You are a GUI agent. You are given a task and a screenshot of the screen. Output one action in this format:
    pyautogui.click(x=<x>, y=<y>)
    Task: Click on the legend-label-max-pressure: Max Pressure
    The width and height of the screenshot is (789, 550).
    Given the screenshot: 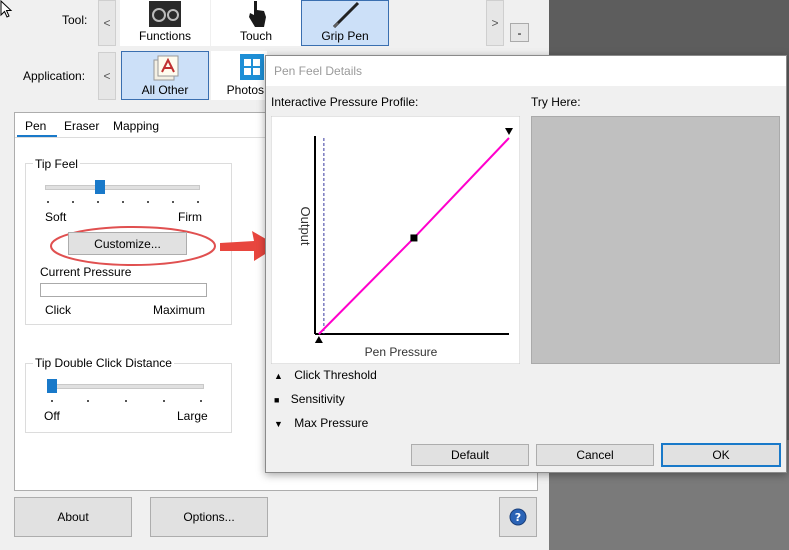 What is the action you would take?
    pyautogui.click(x=331, y=423)
    